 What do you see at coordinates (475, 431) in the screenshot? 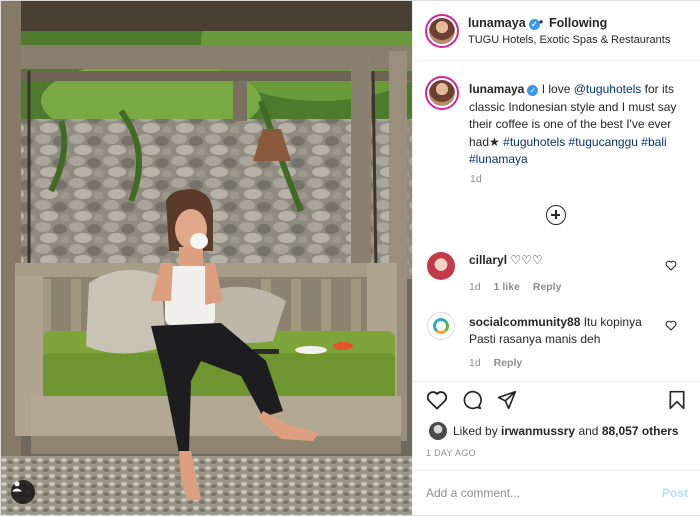
I see `liked-by-label: Liked by` at bounding box center [475, 431].